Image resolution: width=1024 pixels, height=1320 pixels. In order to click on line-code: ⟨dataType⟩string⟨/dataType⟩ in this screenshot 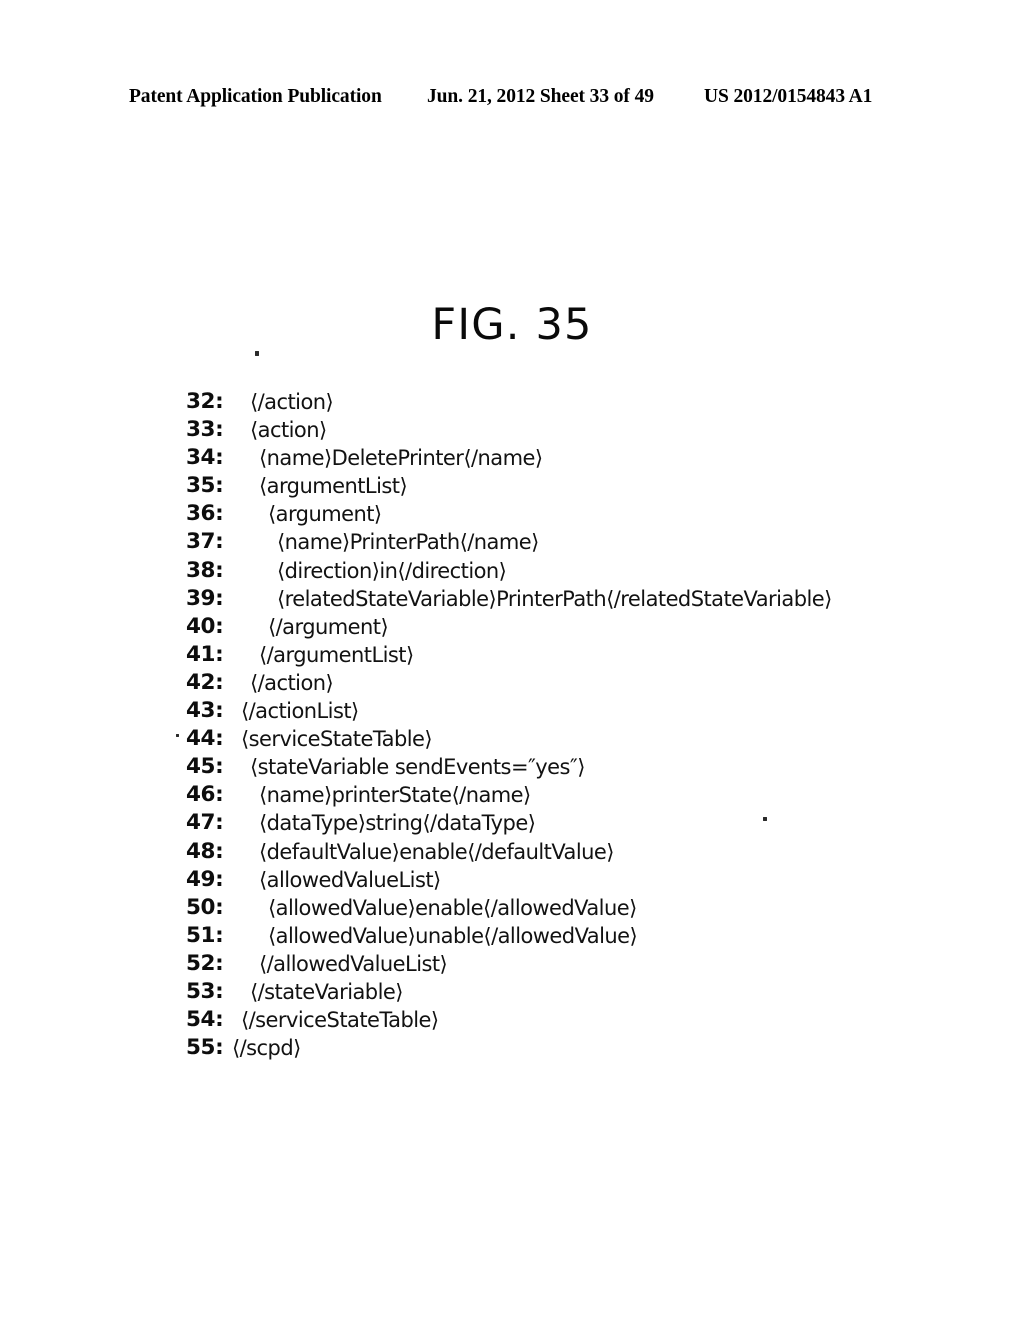, I will do `click(397, 823)`.